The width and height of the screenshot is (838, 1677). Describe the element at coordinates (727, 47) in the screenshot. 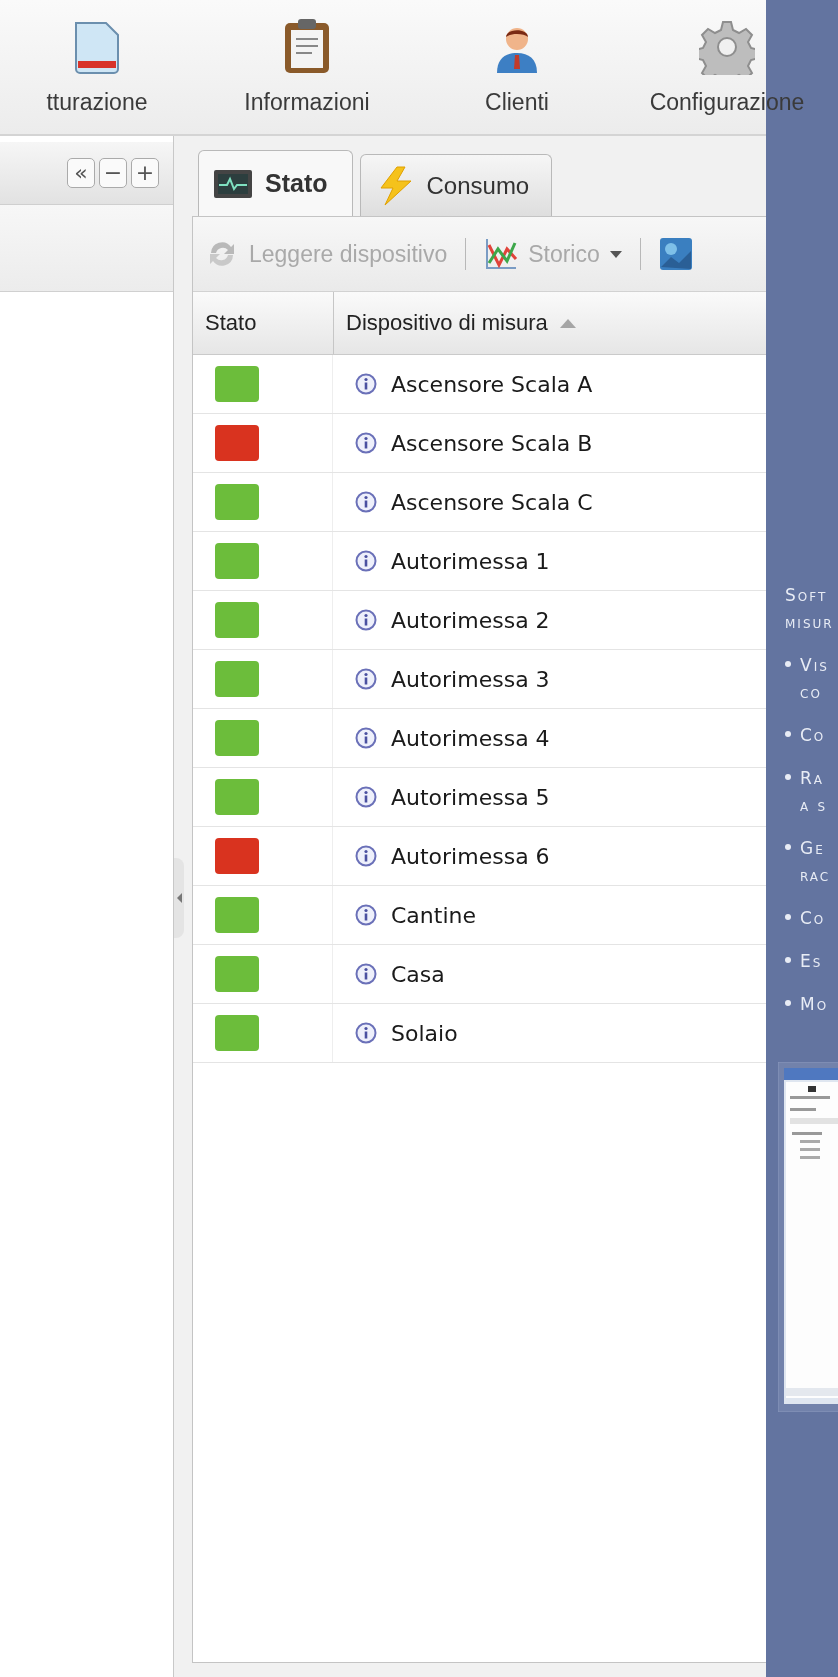

I see `gear-icon` at that location.